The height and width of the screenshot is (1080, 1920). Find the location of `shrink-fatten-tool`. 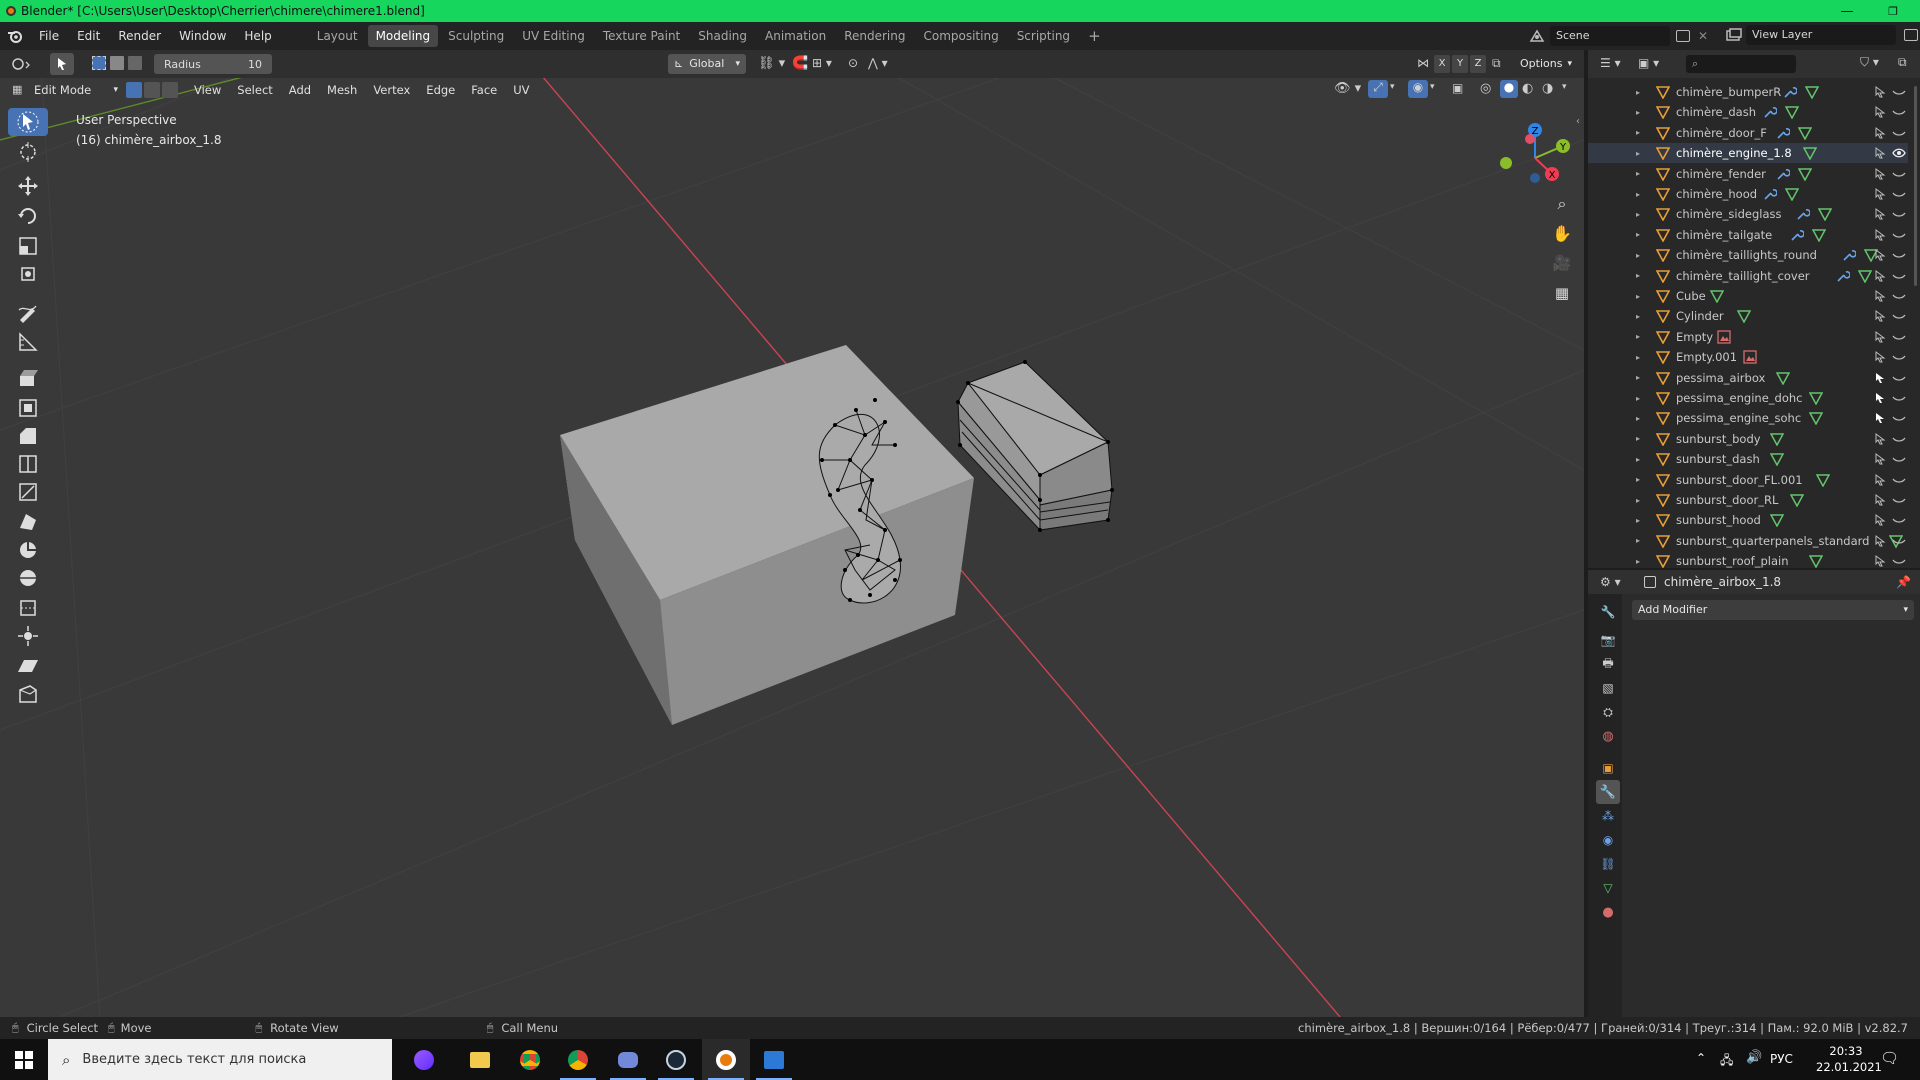

shrink-fatten-tool is located at coordinates (28, 636).